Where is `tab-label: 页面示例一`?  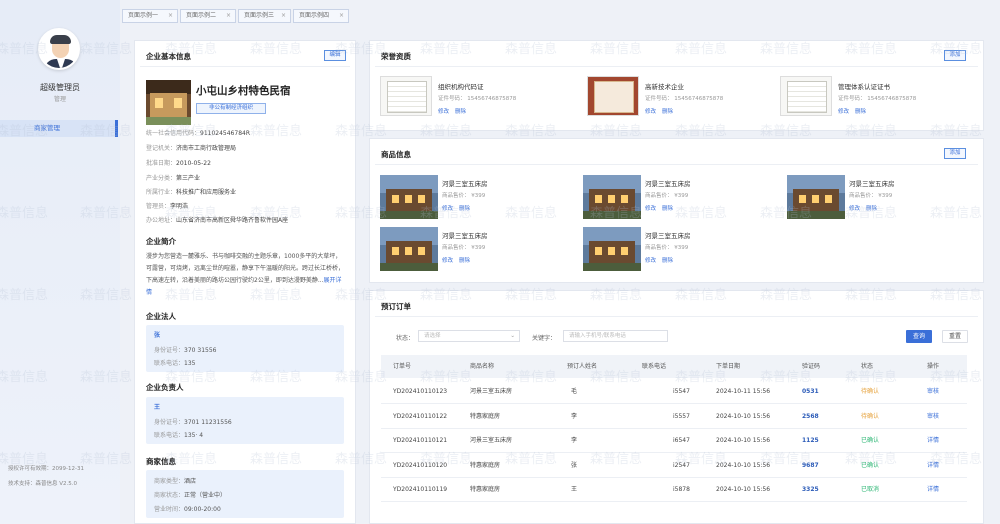
tab-label: 页面示例一 is located at coordinates (143, 15).